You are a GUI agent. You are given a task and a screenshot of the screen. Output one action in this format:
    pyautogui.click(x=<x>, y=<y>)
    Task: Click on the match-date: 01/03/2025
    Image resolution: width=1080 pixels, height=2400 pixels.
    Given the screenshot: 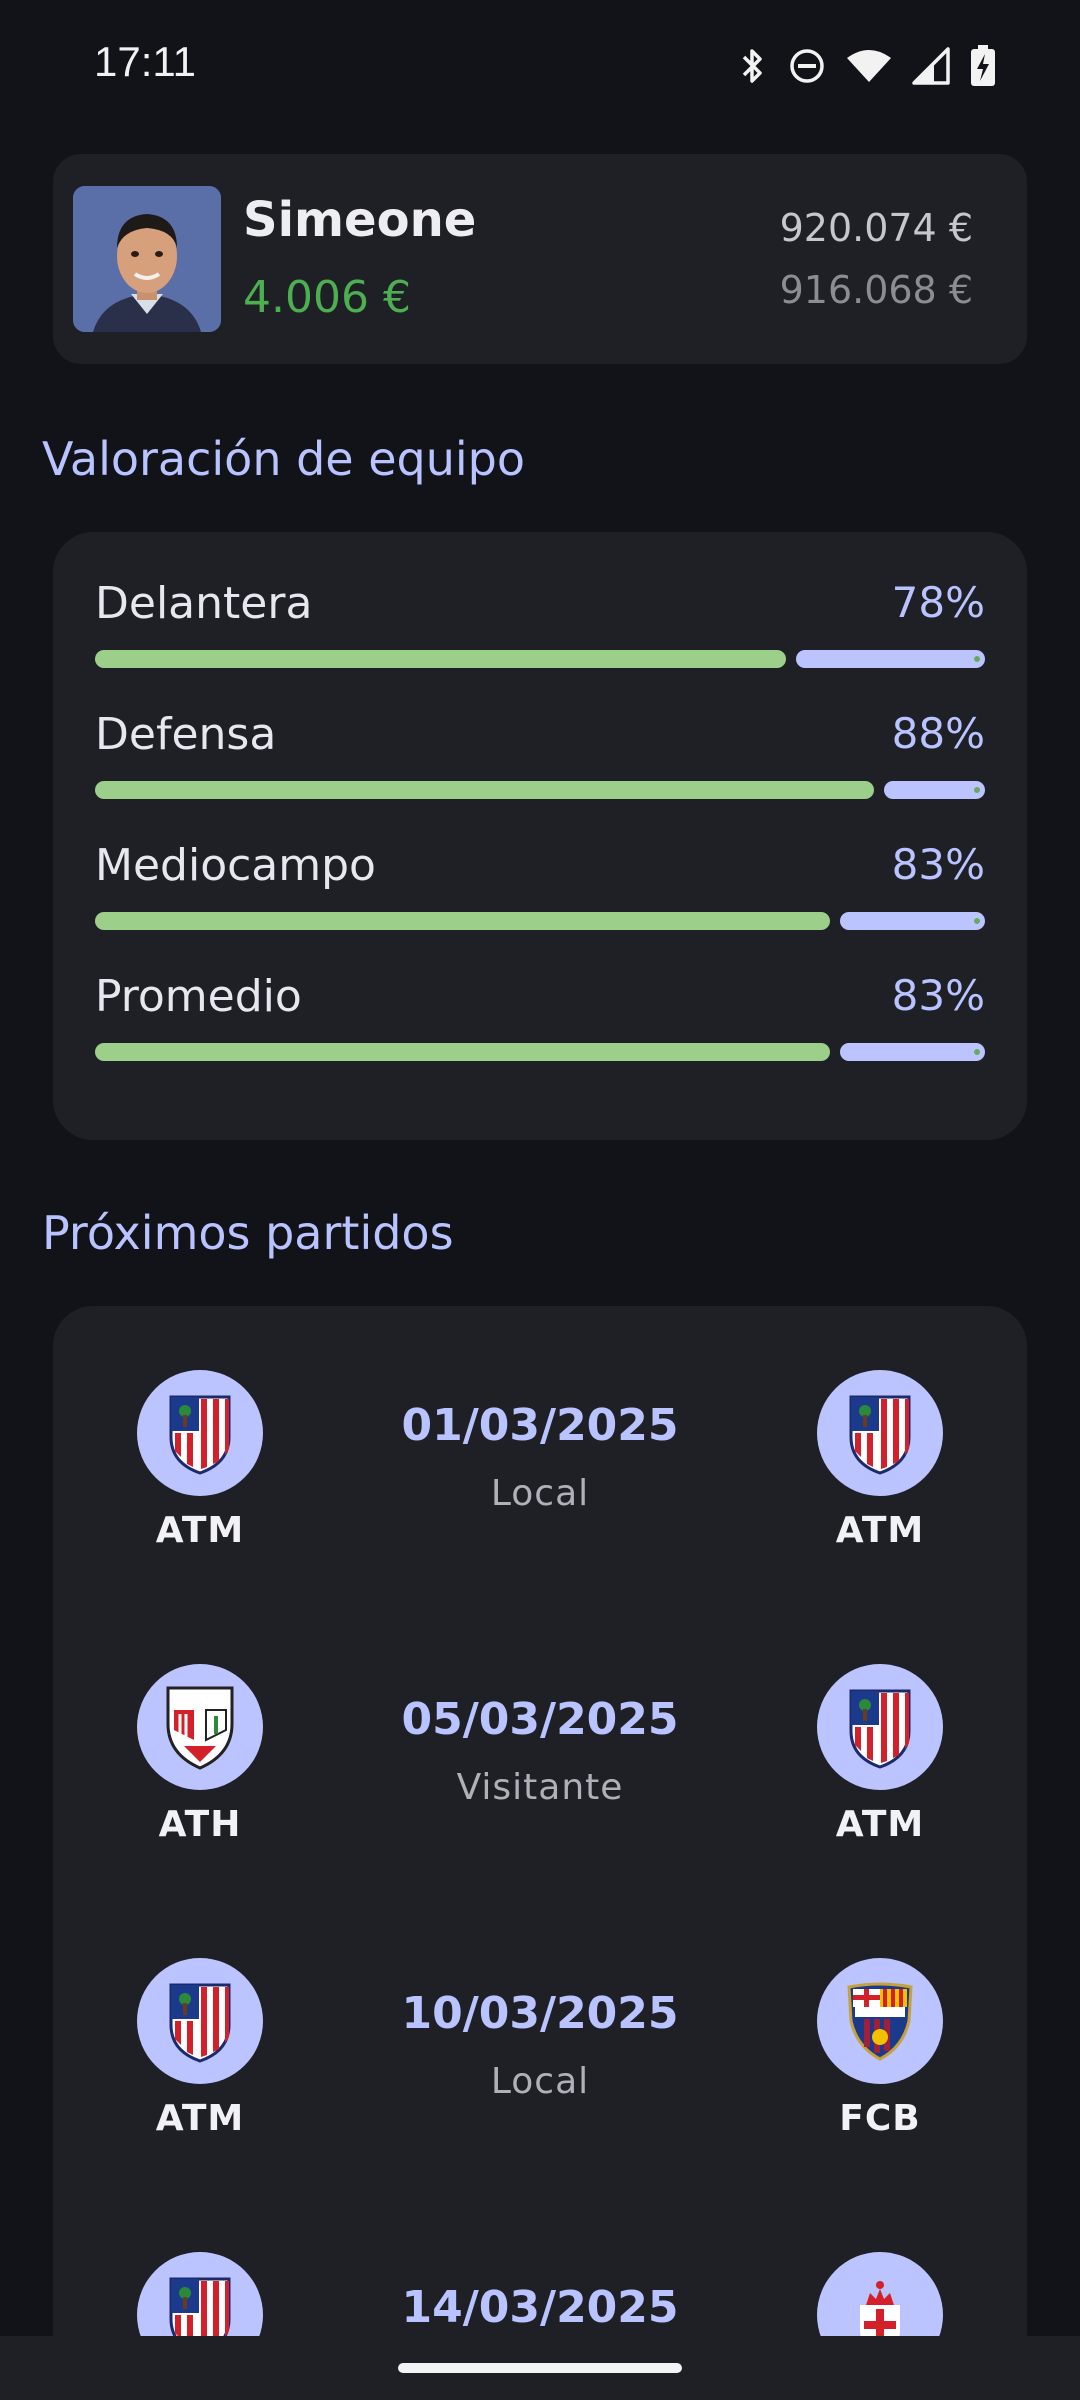 What is the action you would take?
    pyautogui.click(x=540, y=1425)
    